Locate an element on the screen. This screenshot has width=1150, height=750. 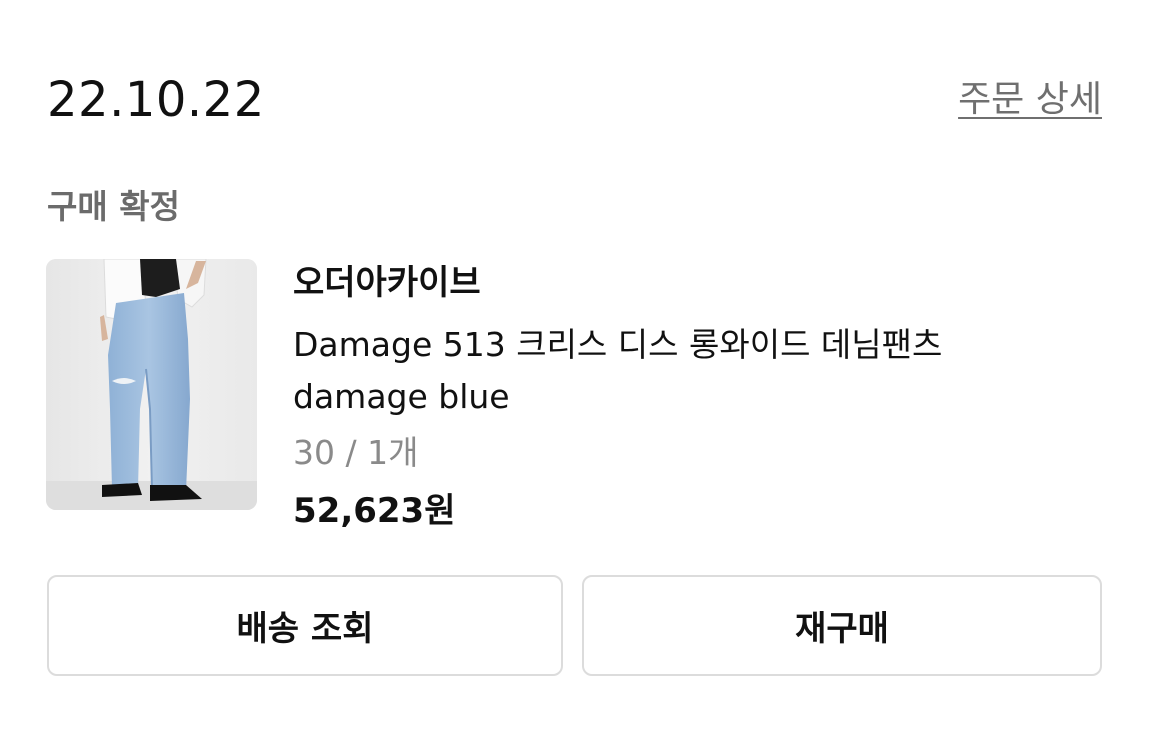
product-thumbnail is located at coordinates (151, 384).